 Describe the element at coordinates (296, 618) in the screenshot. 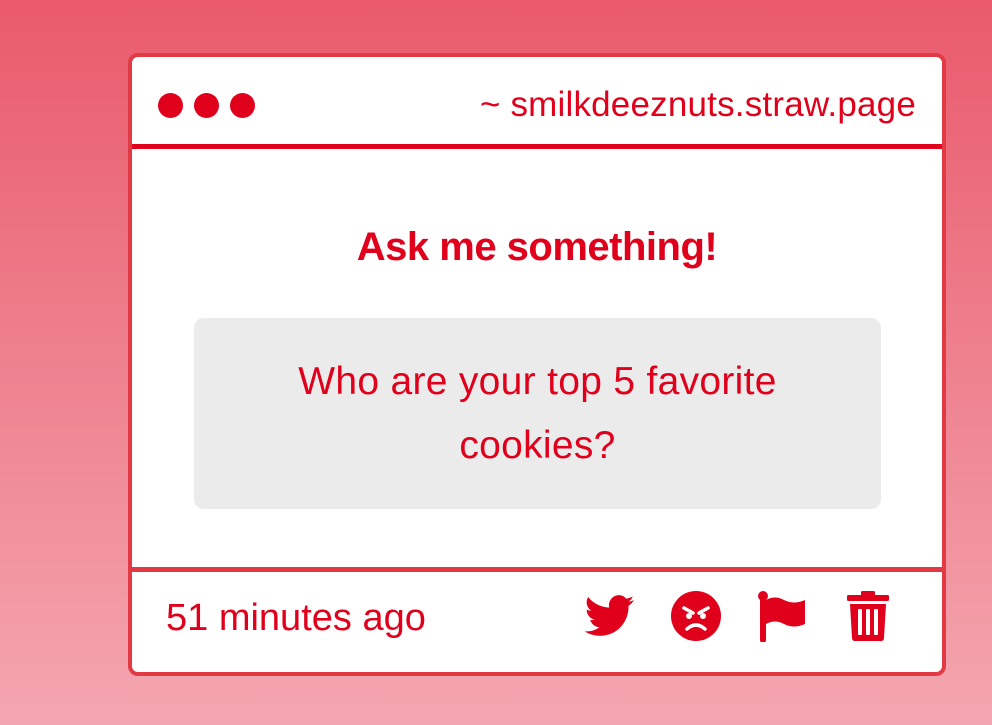

I see `timestamp: 51 minutes ago` at that location.